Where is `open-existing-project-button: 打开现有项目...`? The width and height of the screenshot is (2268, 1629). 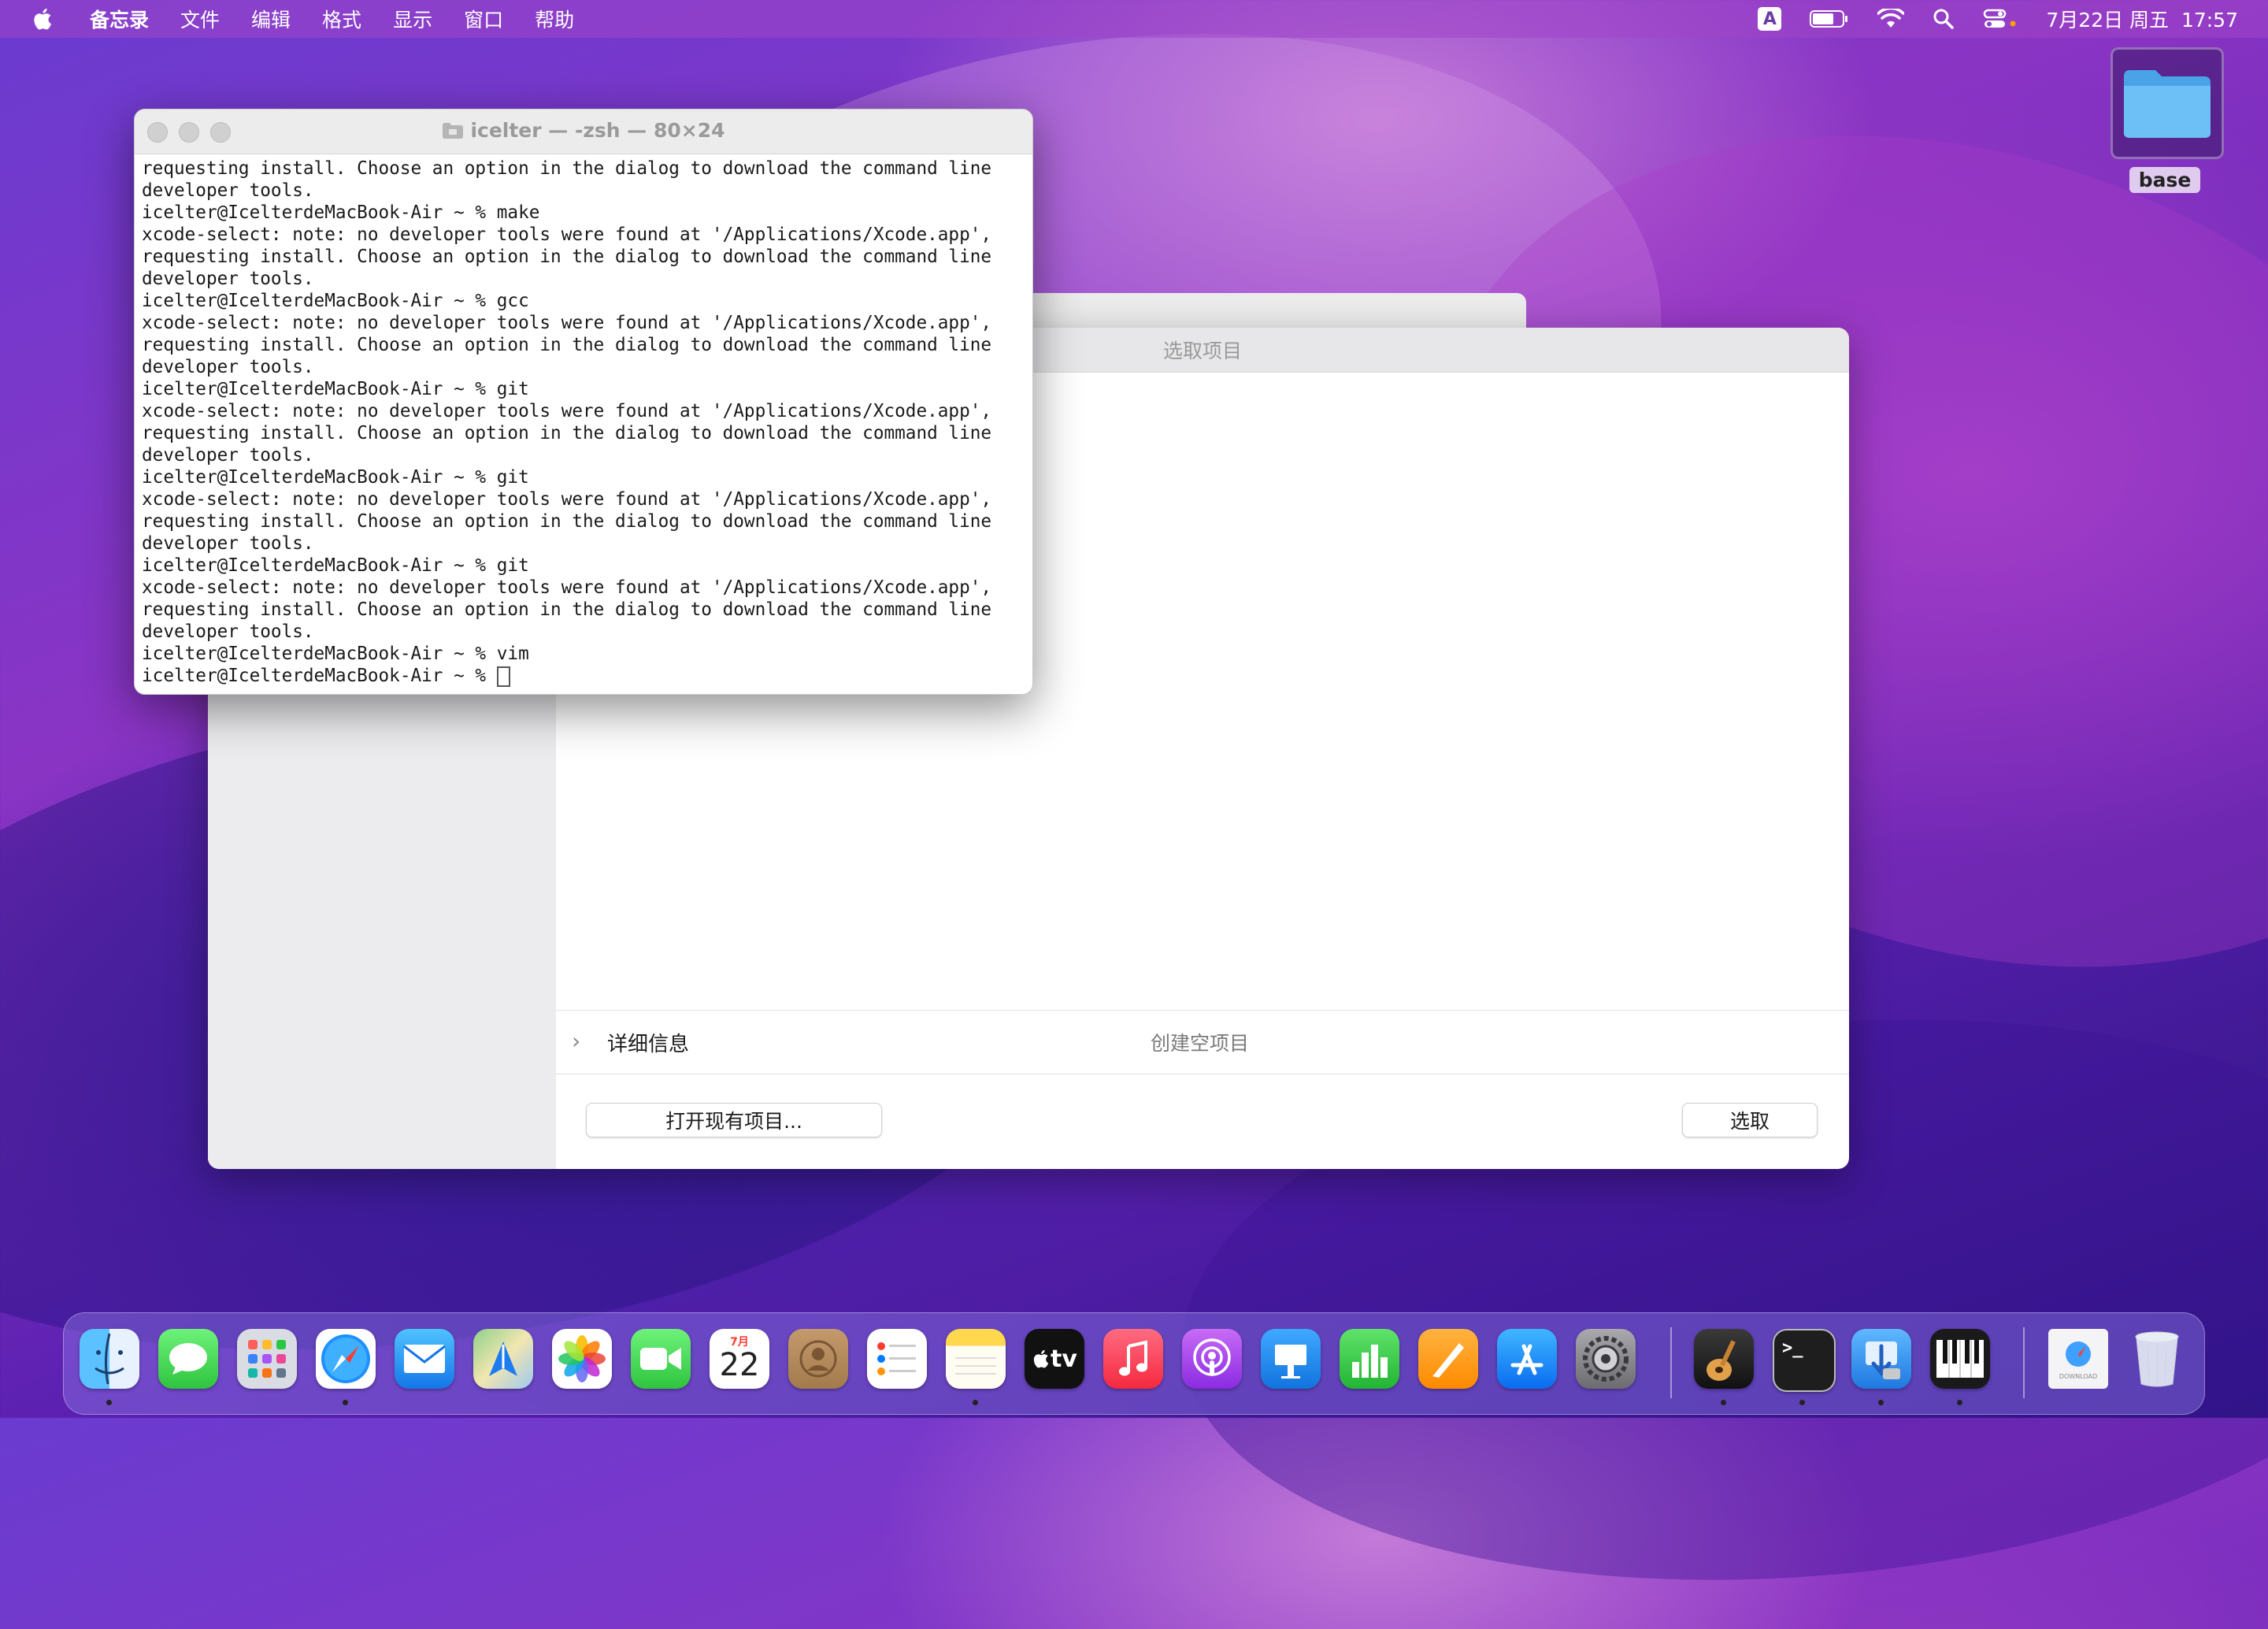
open-existing-project-button: 打开现有项目... is located at coordinates (734, 1120).